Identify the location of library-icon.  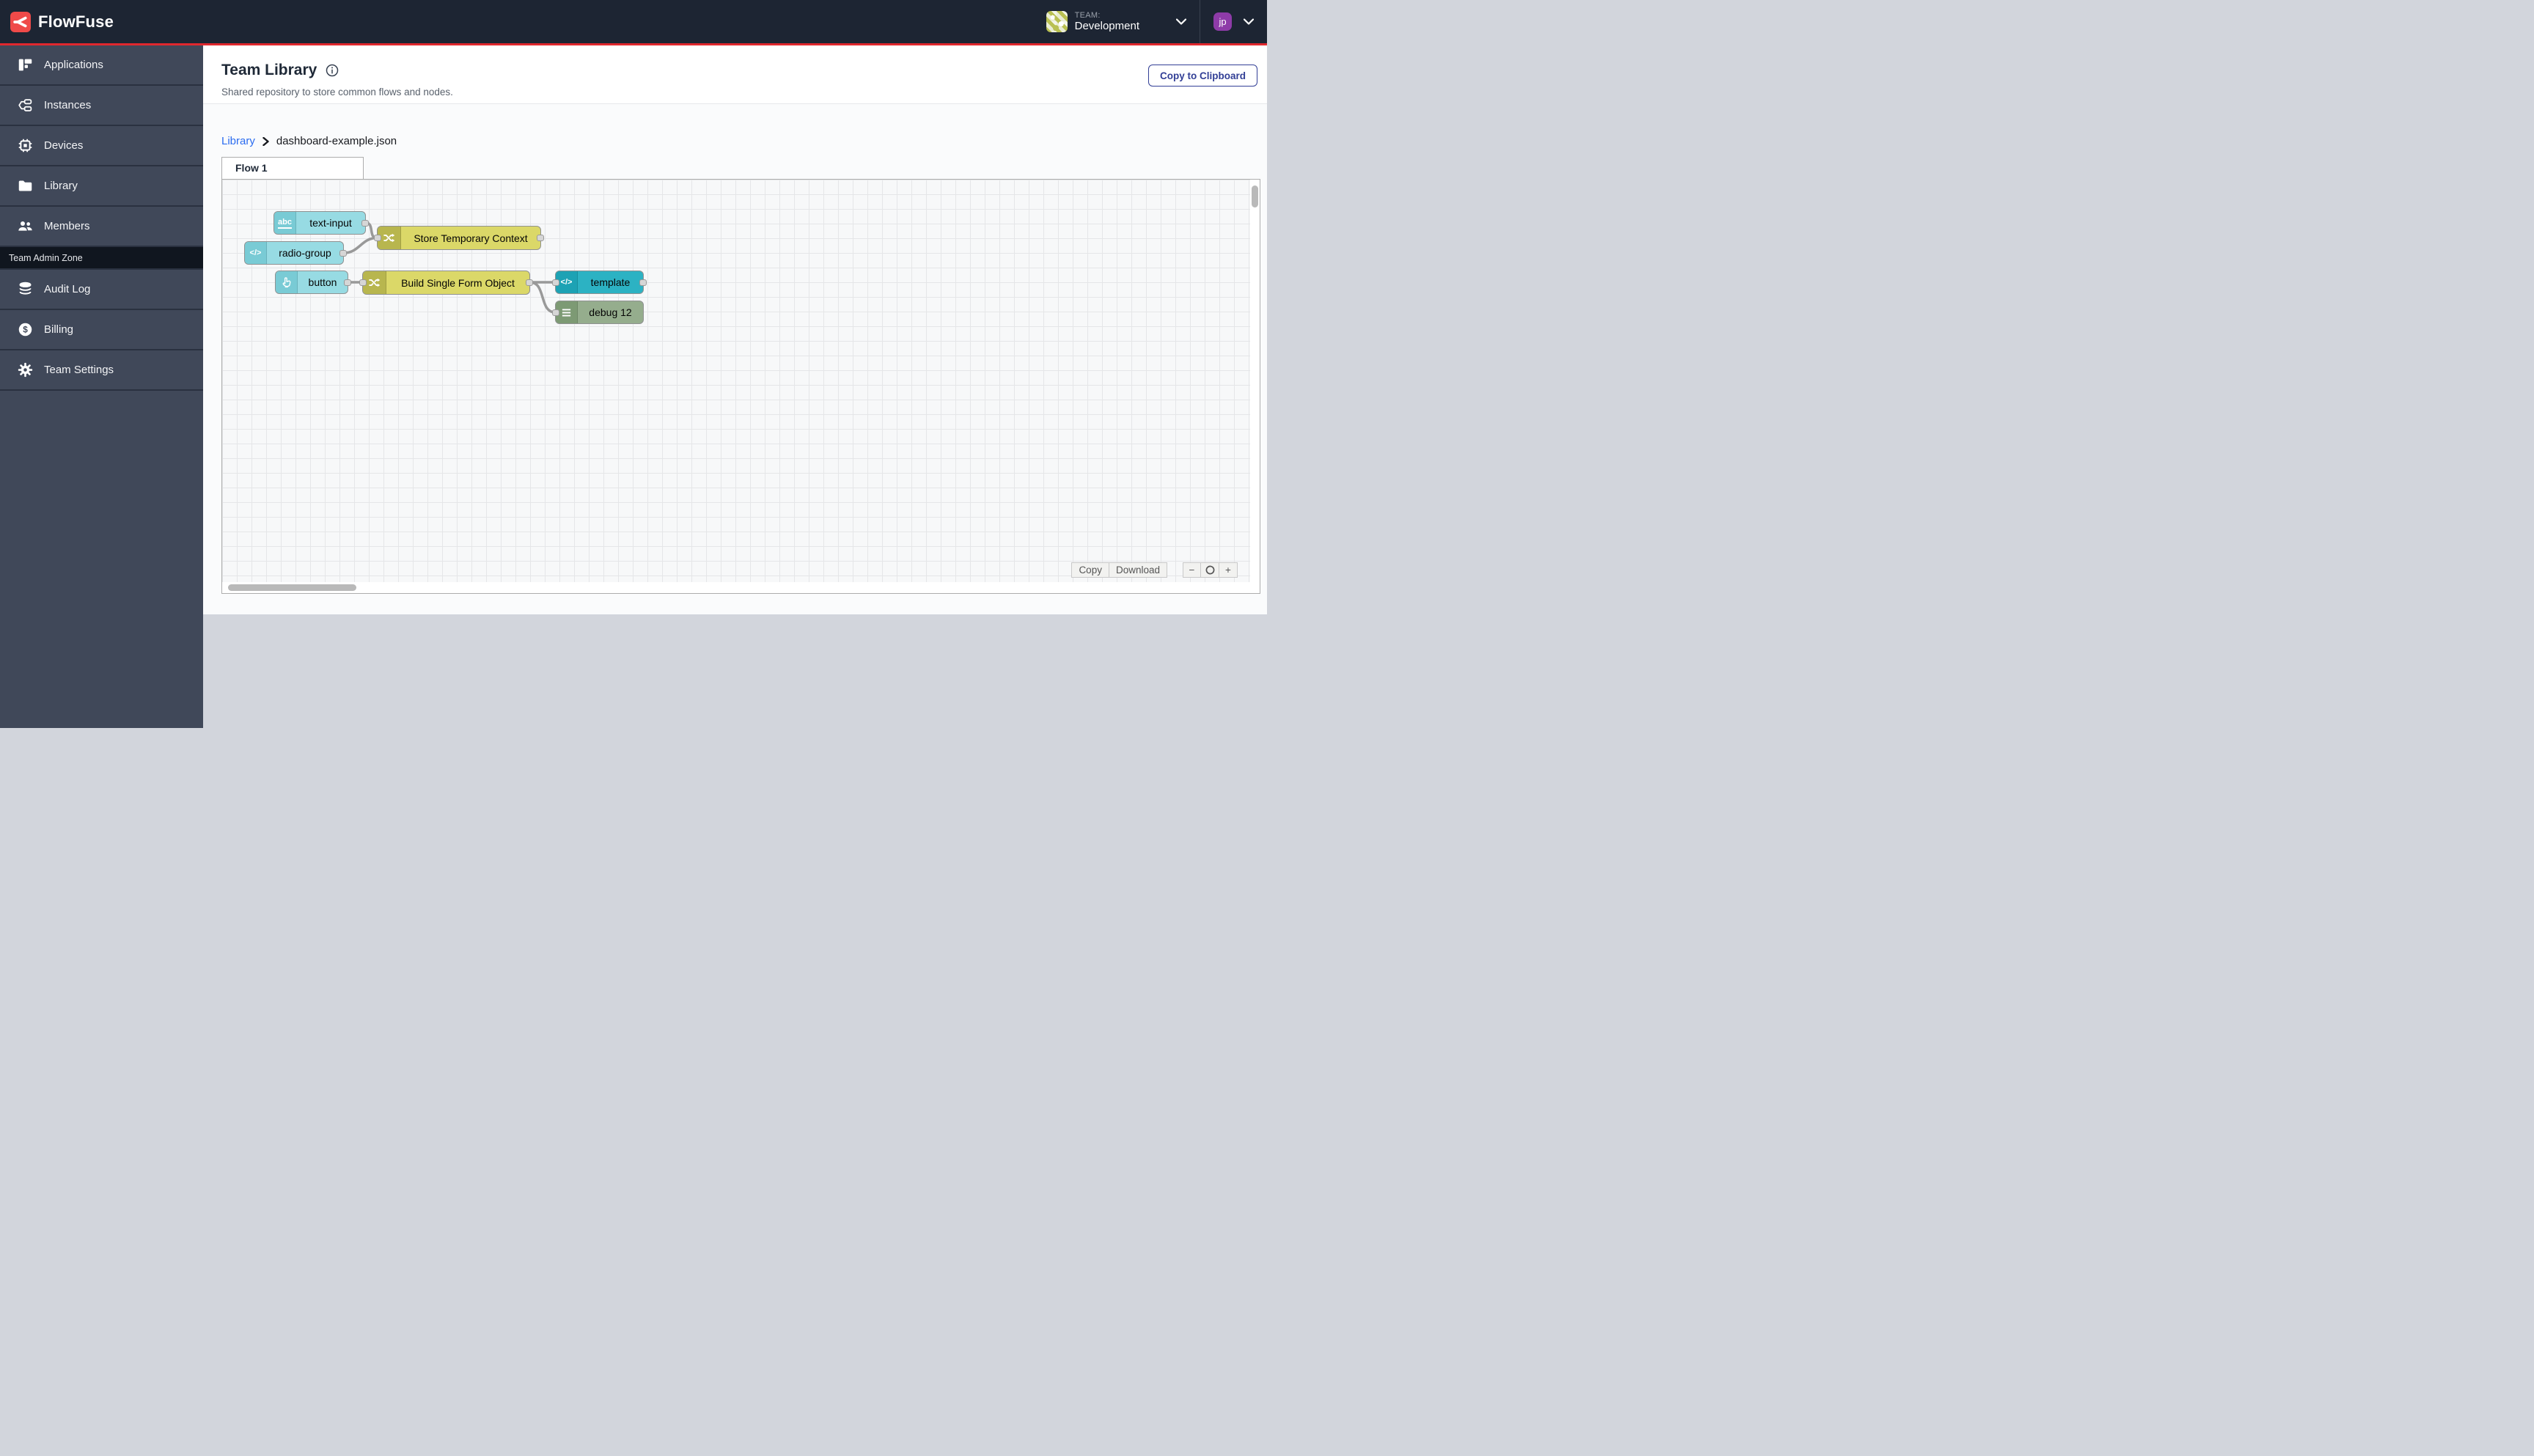
(25, 185).